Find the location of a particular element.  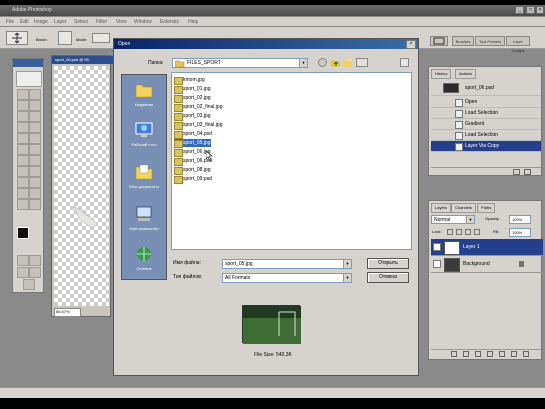

dodge-tool-icon is located at coordinates (35, 160).